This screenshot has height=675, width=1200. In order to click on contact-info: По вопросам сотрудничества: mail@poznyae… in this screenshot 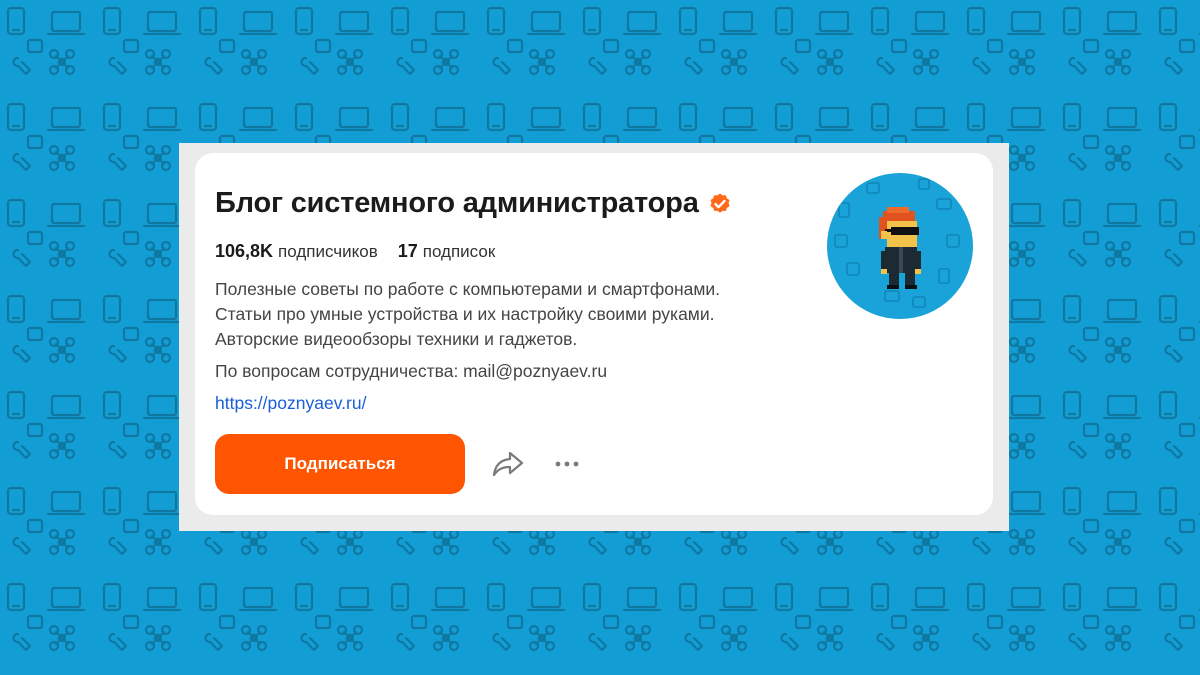, I will do `click(411, 371)`.